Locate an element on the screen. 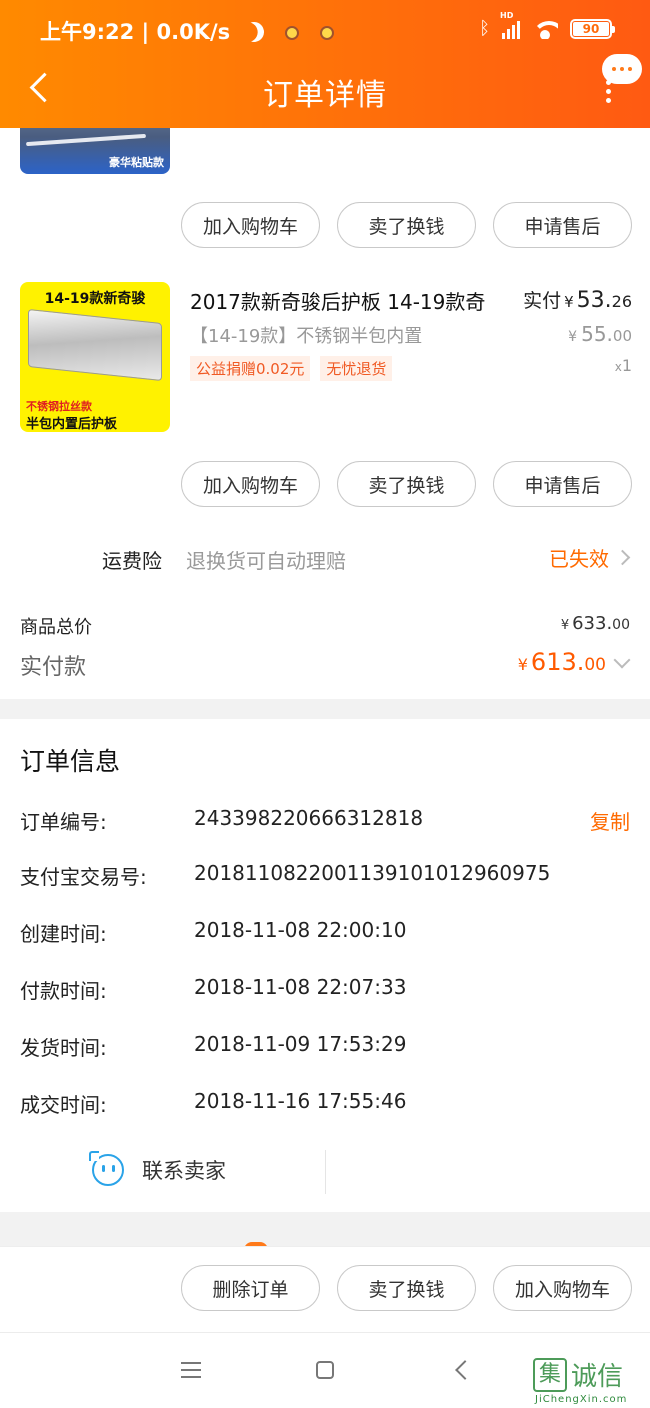 The image size is (650, 1408). paid-time: 2018-11-08 22:07:33 is located at coordinates (300, 987).